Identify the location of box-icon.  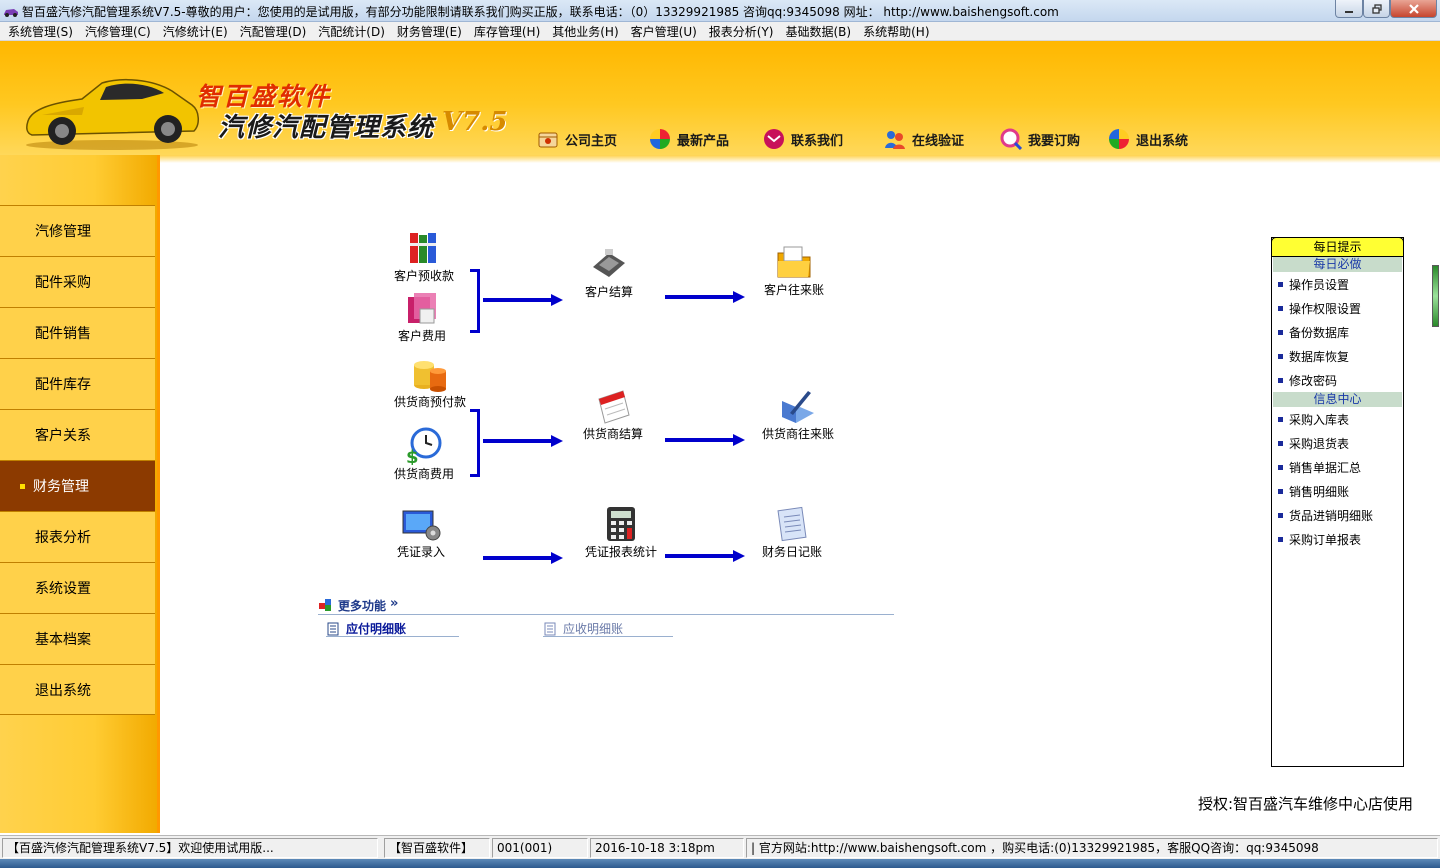
(422, 308).